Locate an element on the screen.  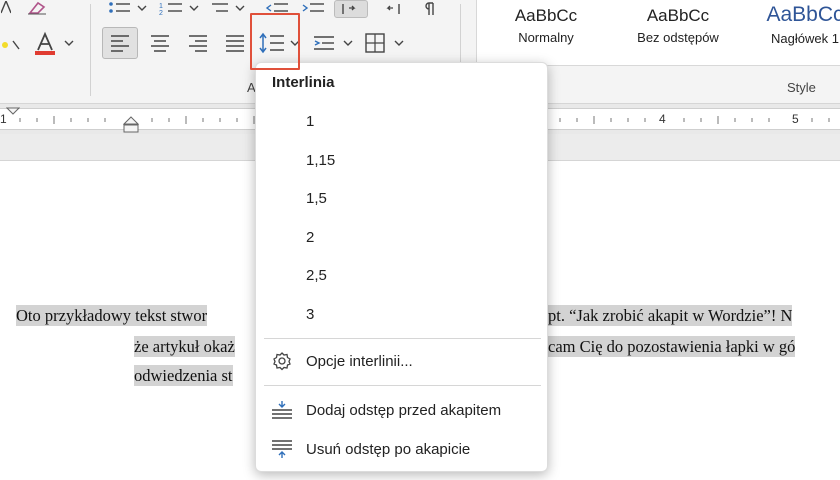
style-no-spacing: AaBbCc Bez odstępów is located at coordinates (678, 31).